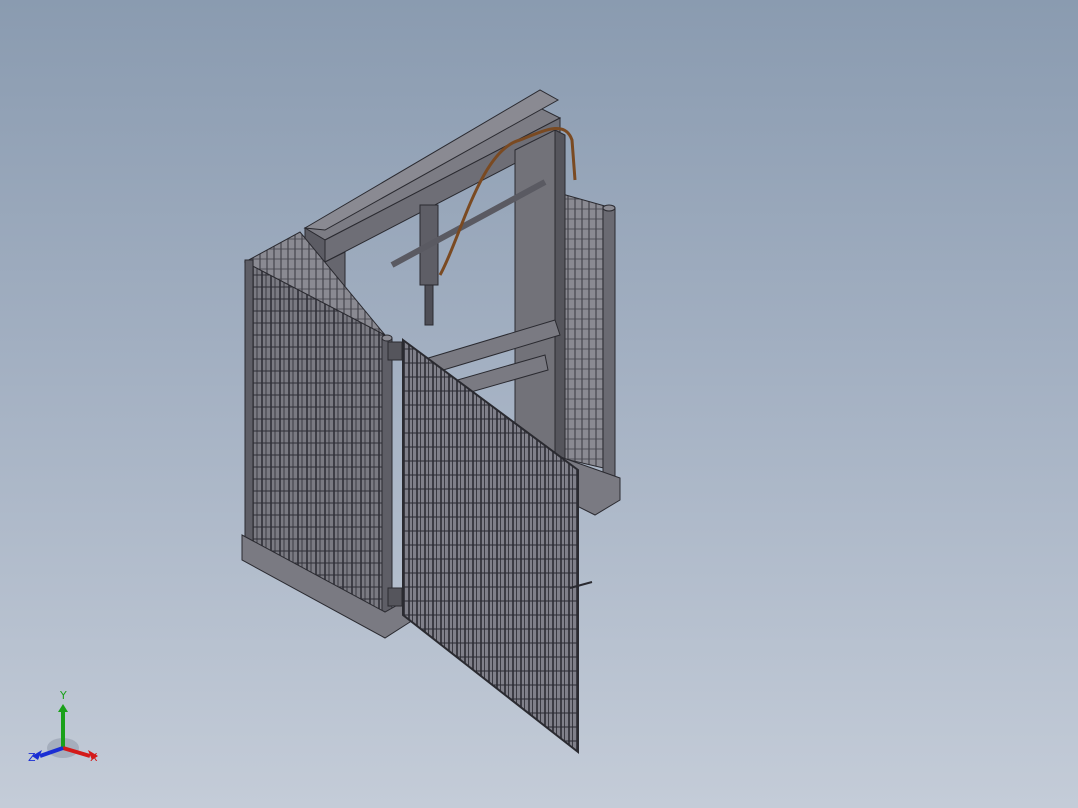 Image resolution: width=1078 pixels, height=808 pixels. I want to click on coordinate-triad: Y X Z, so click(67, 730).